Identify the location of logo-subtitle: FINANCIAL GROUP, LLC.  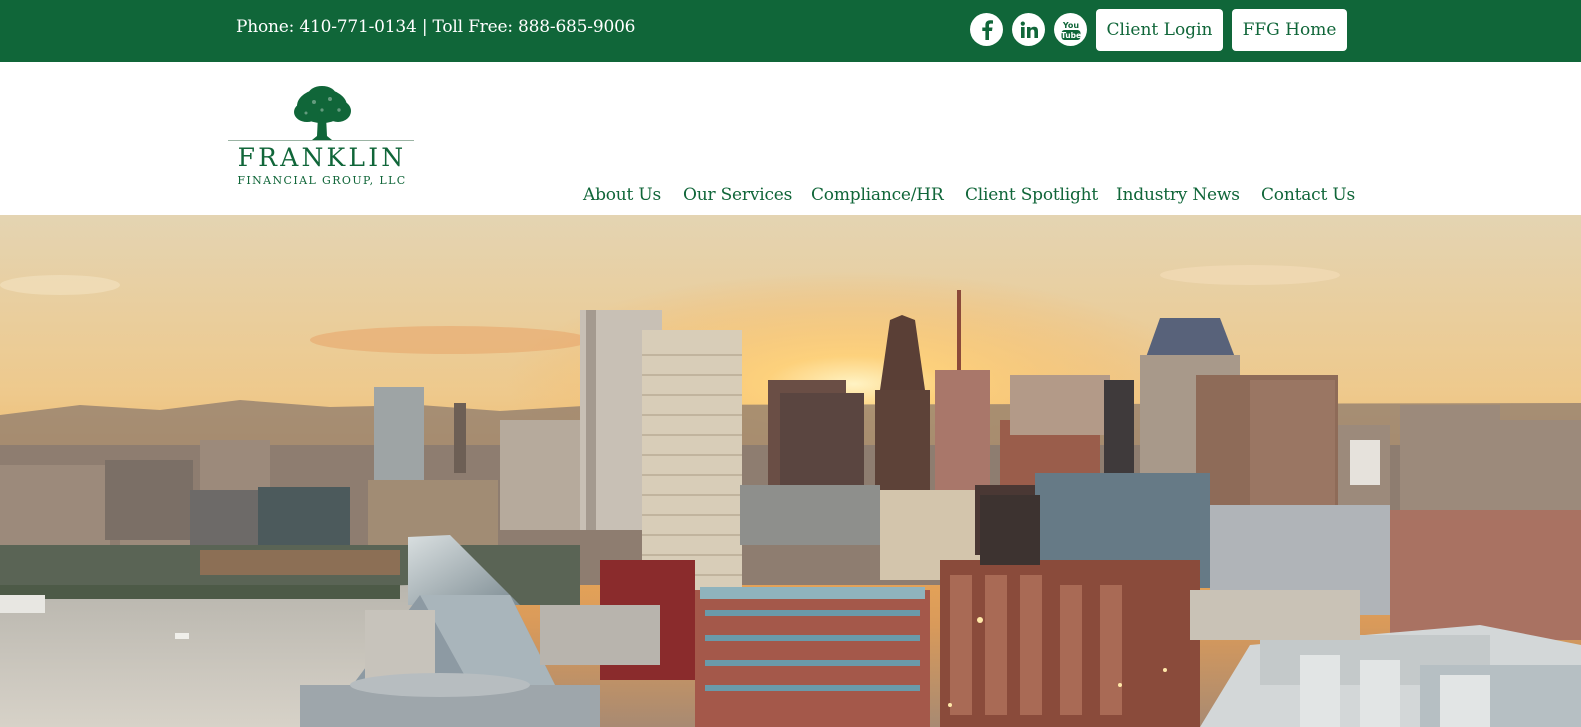
(322, 180).